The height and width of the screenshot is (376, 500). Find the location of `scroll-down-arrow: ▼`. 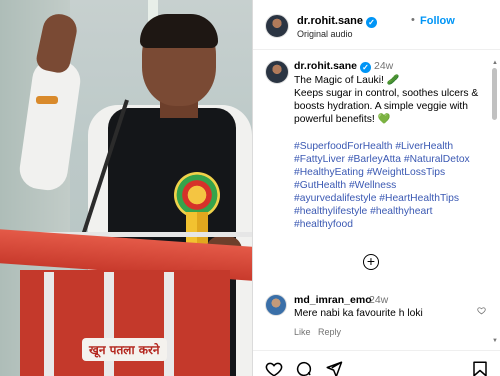

scroll-down-arrow: ▼ is located at coordinates (495, 341).